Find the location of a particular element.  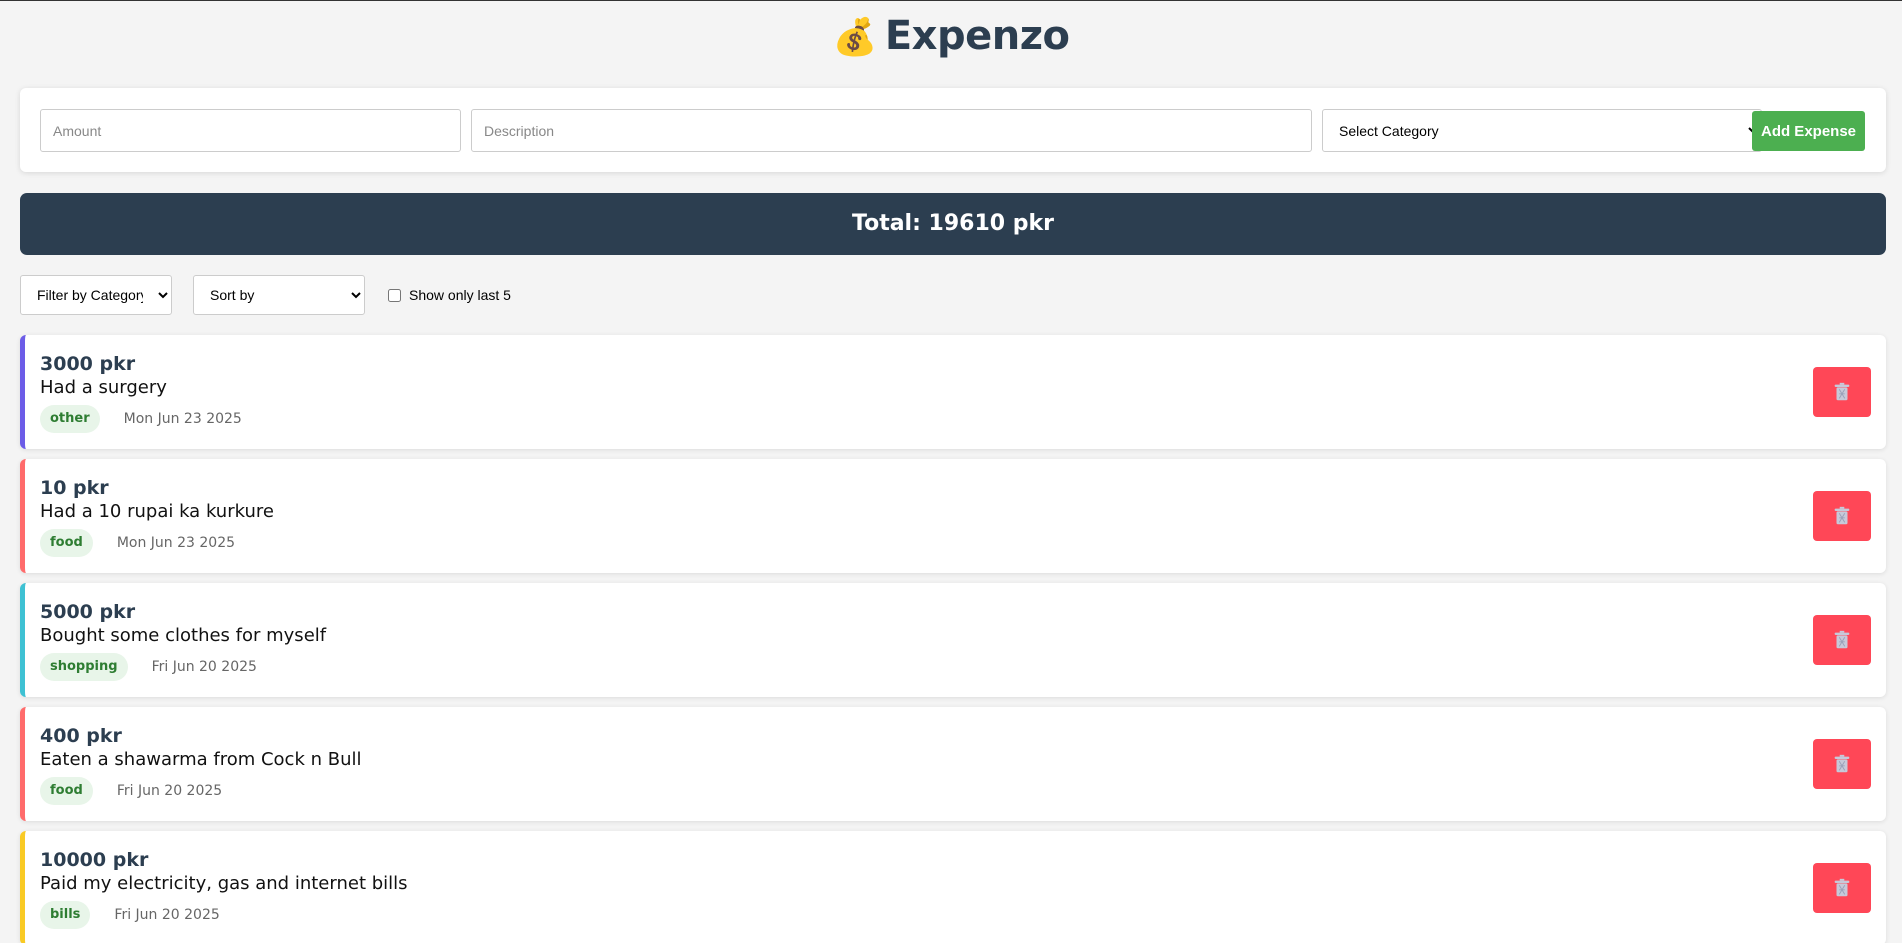

expense-description: Bought some clothes for myself is located at coordinates (183, 635).